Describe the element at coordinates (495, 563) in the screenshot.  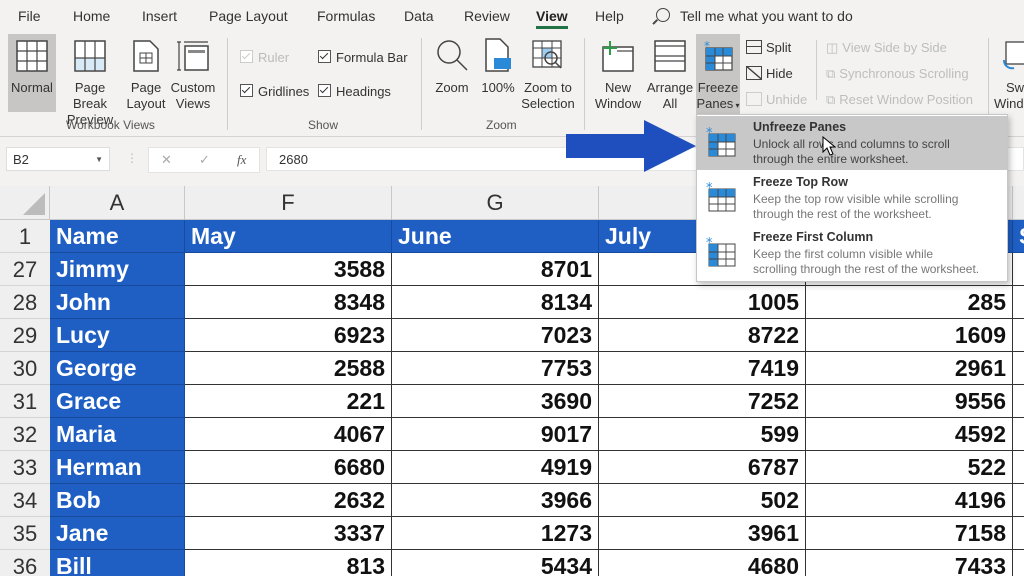
I see `value-cell: 5434` at that location.